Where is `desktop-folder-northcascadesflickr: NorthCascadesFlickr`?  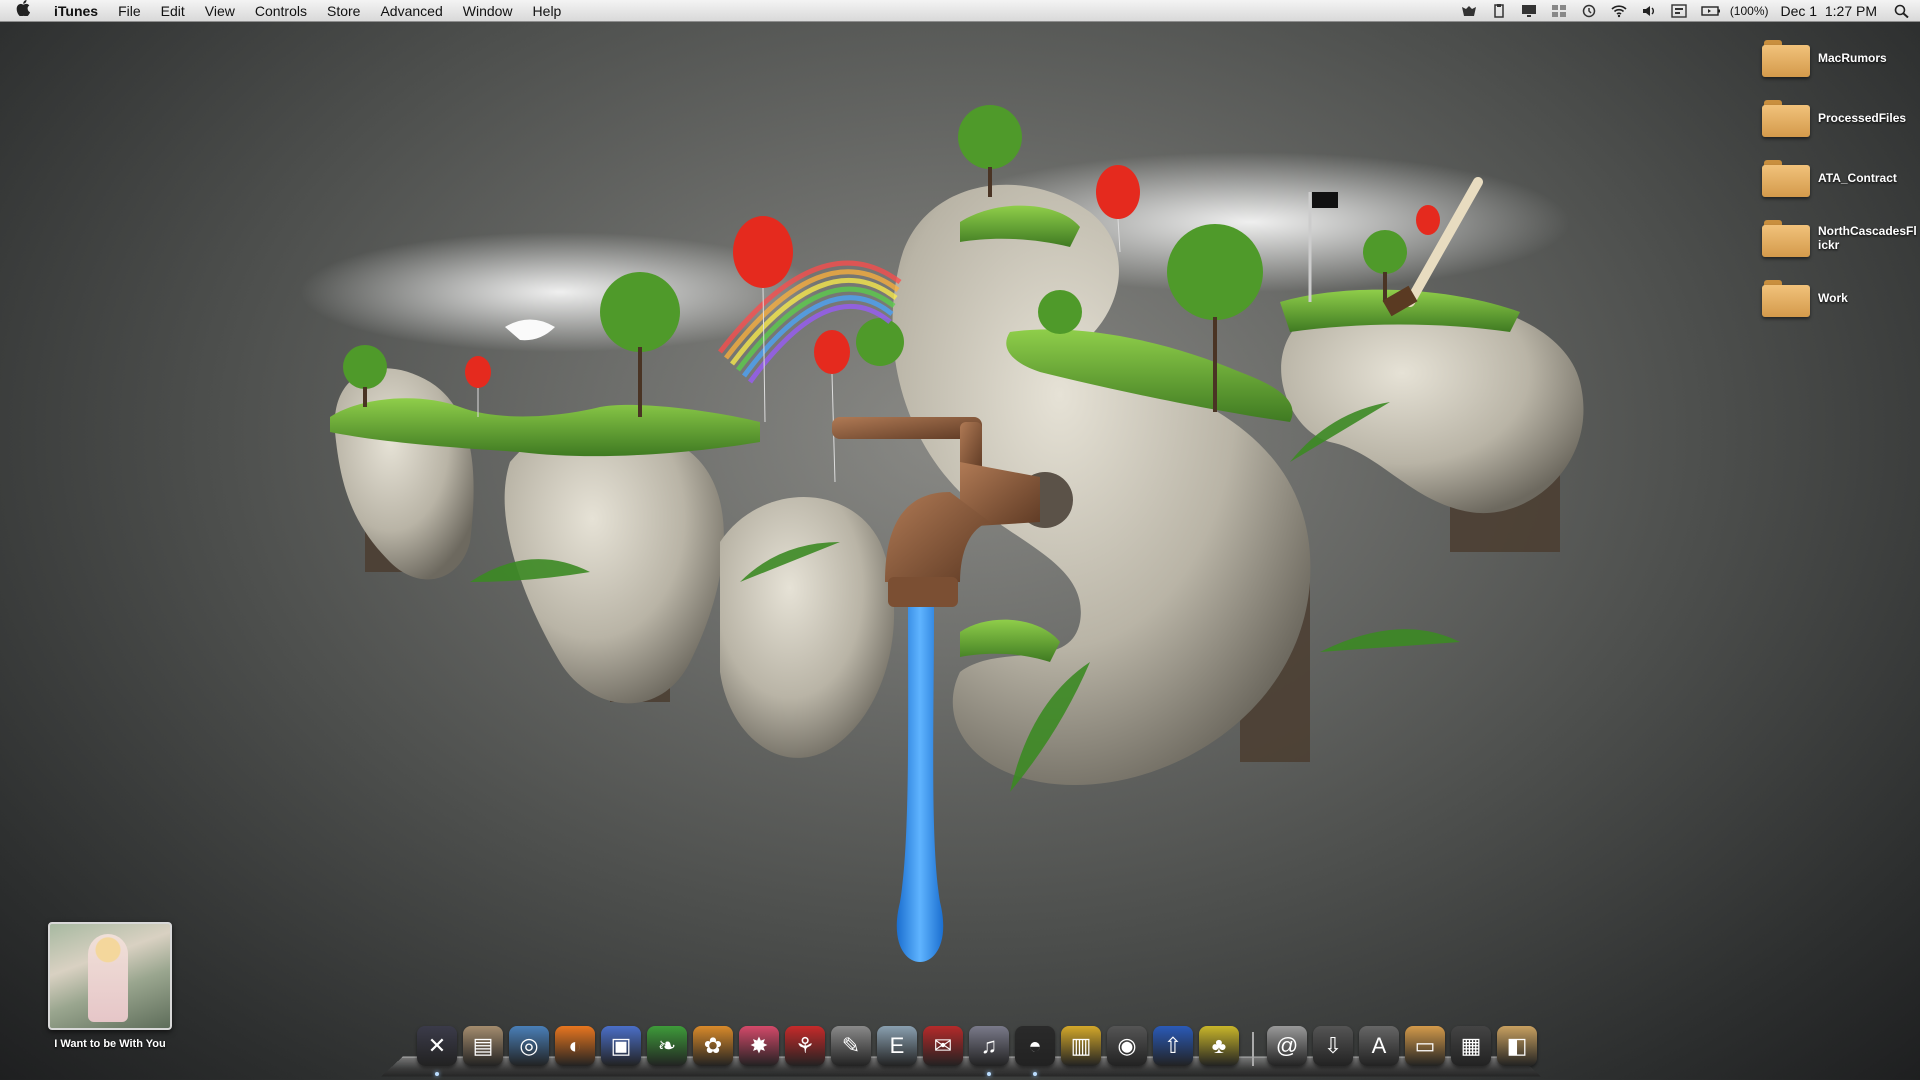 desktop-folder-northcascadesflickr: NorthCascadesFlickr is located at coordinates (1841, 238).